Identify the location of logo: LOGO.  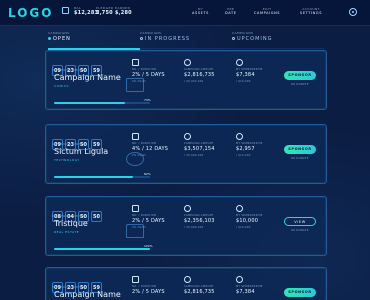
(30, 13).